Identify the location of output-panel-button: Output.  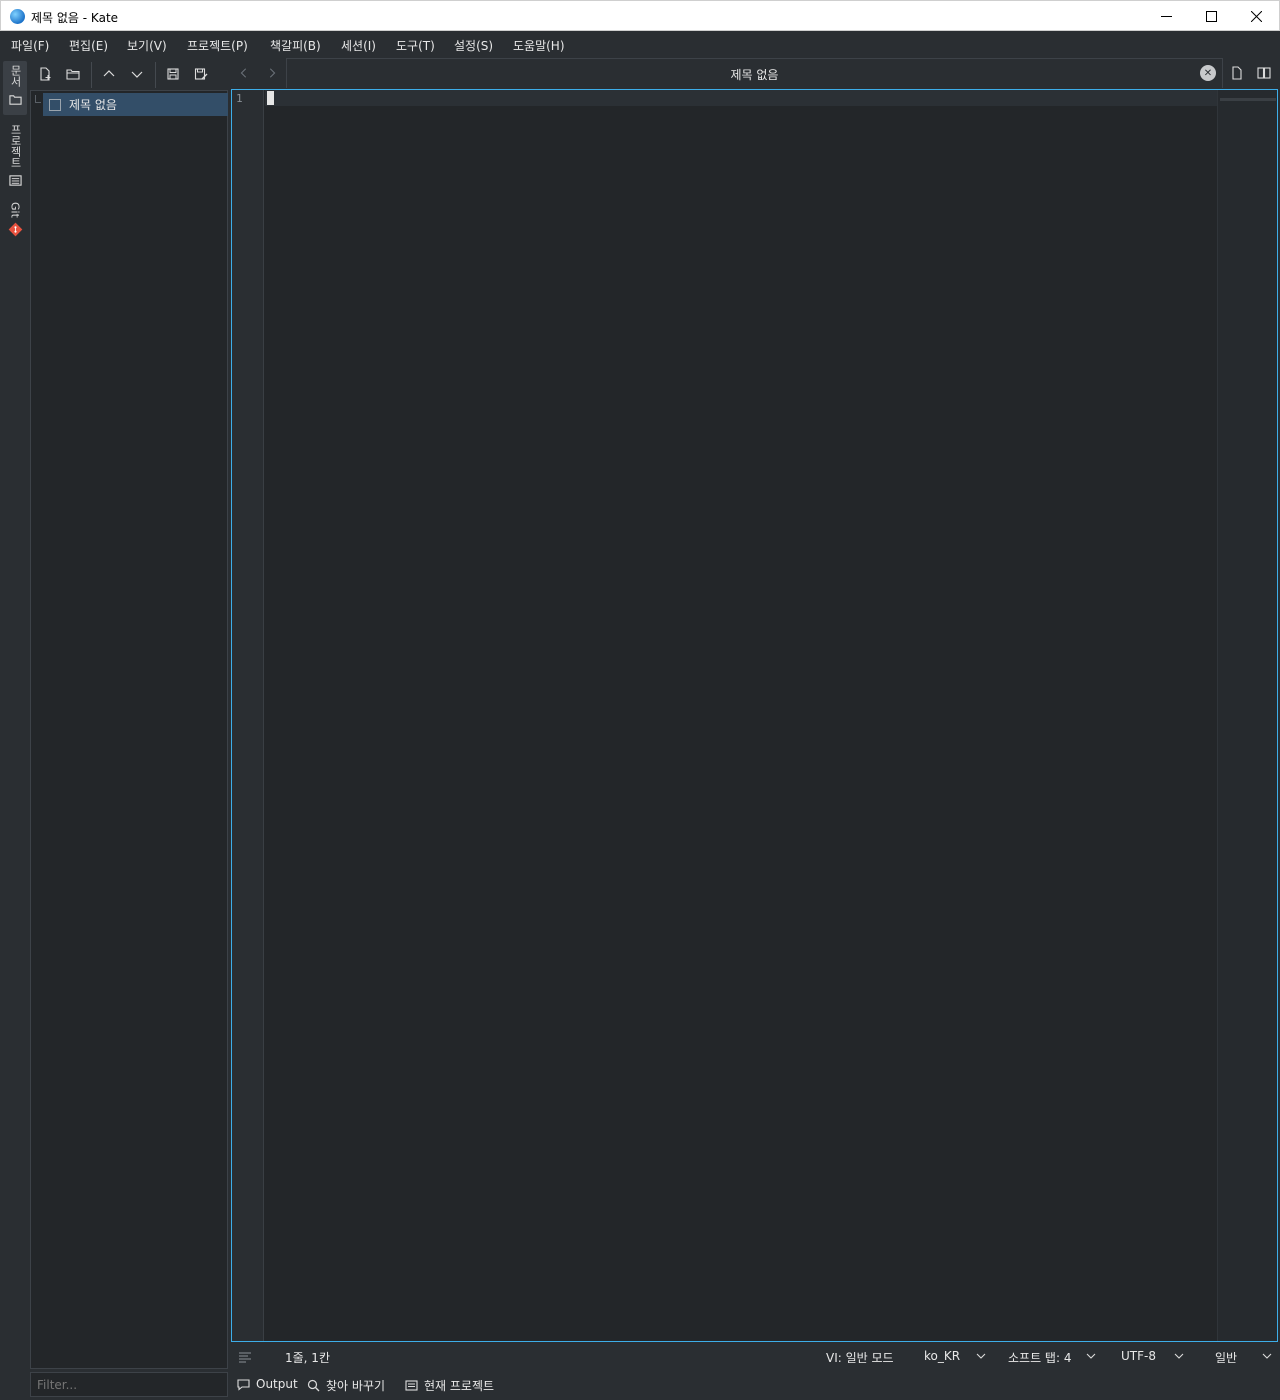
(267, 1384).